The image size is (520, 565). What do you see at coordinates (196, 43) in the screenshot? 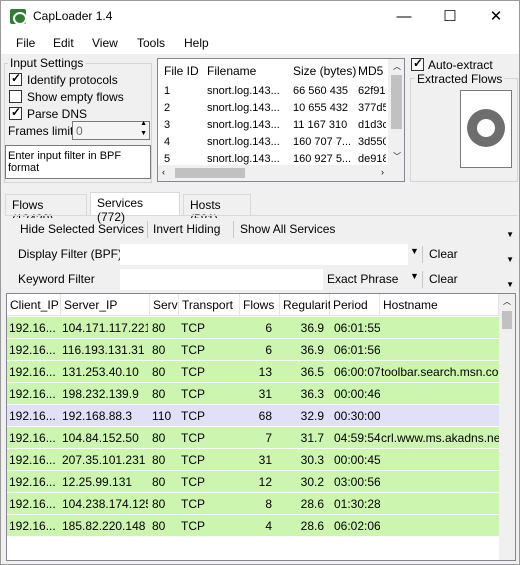
I see `menu-help: Help` at bounding box center [196, 43].